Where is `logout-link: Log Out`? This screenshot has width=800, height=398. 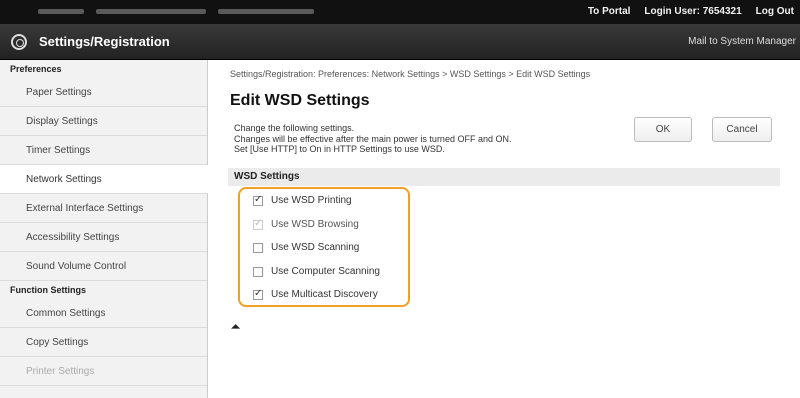
logout-link: Log Out is located at coordinates (775, 11).